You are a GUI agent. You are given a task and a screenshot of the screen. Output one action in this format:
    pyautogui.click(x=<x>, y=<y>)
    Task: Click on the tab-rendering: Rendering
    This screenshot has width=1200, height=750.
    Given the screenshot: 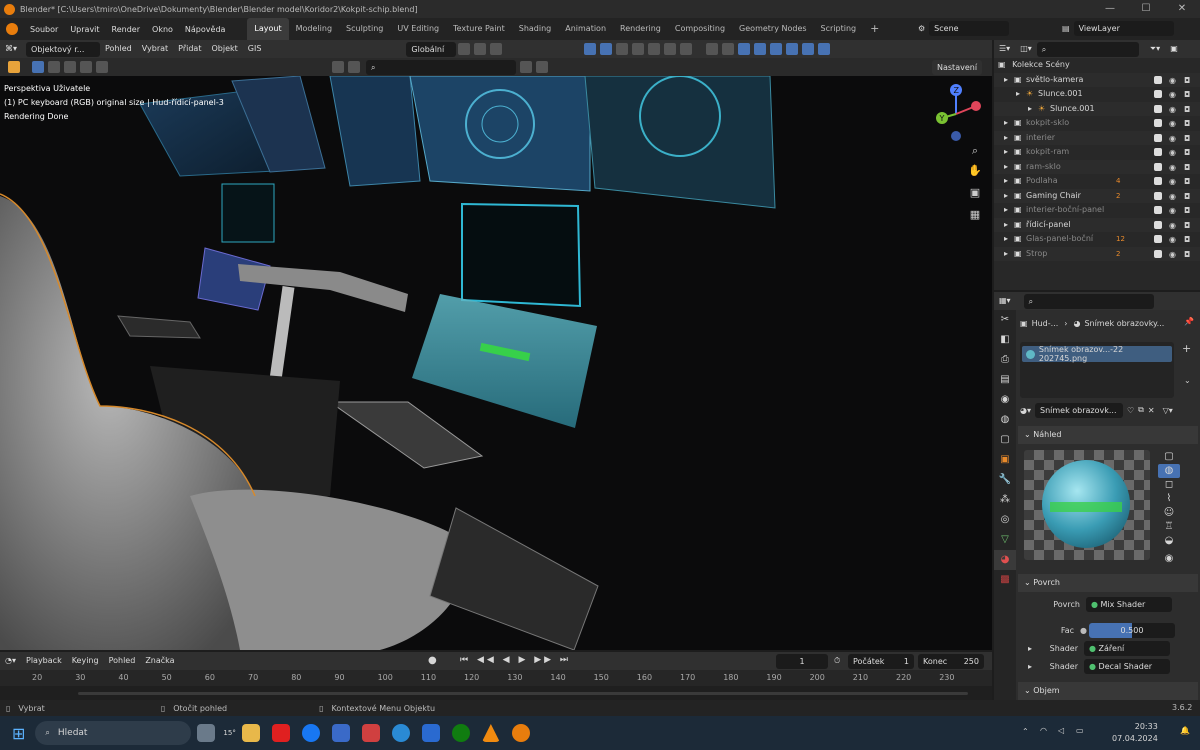 What is the action you would take?
    pyautogui.click(x=640, y=29)
    